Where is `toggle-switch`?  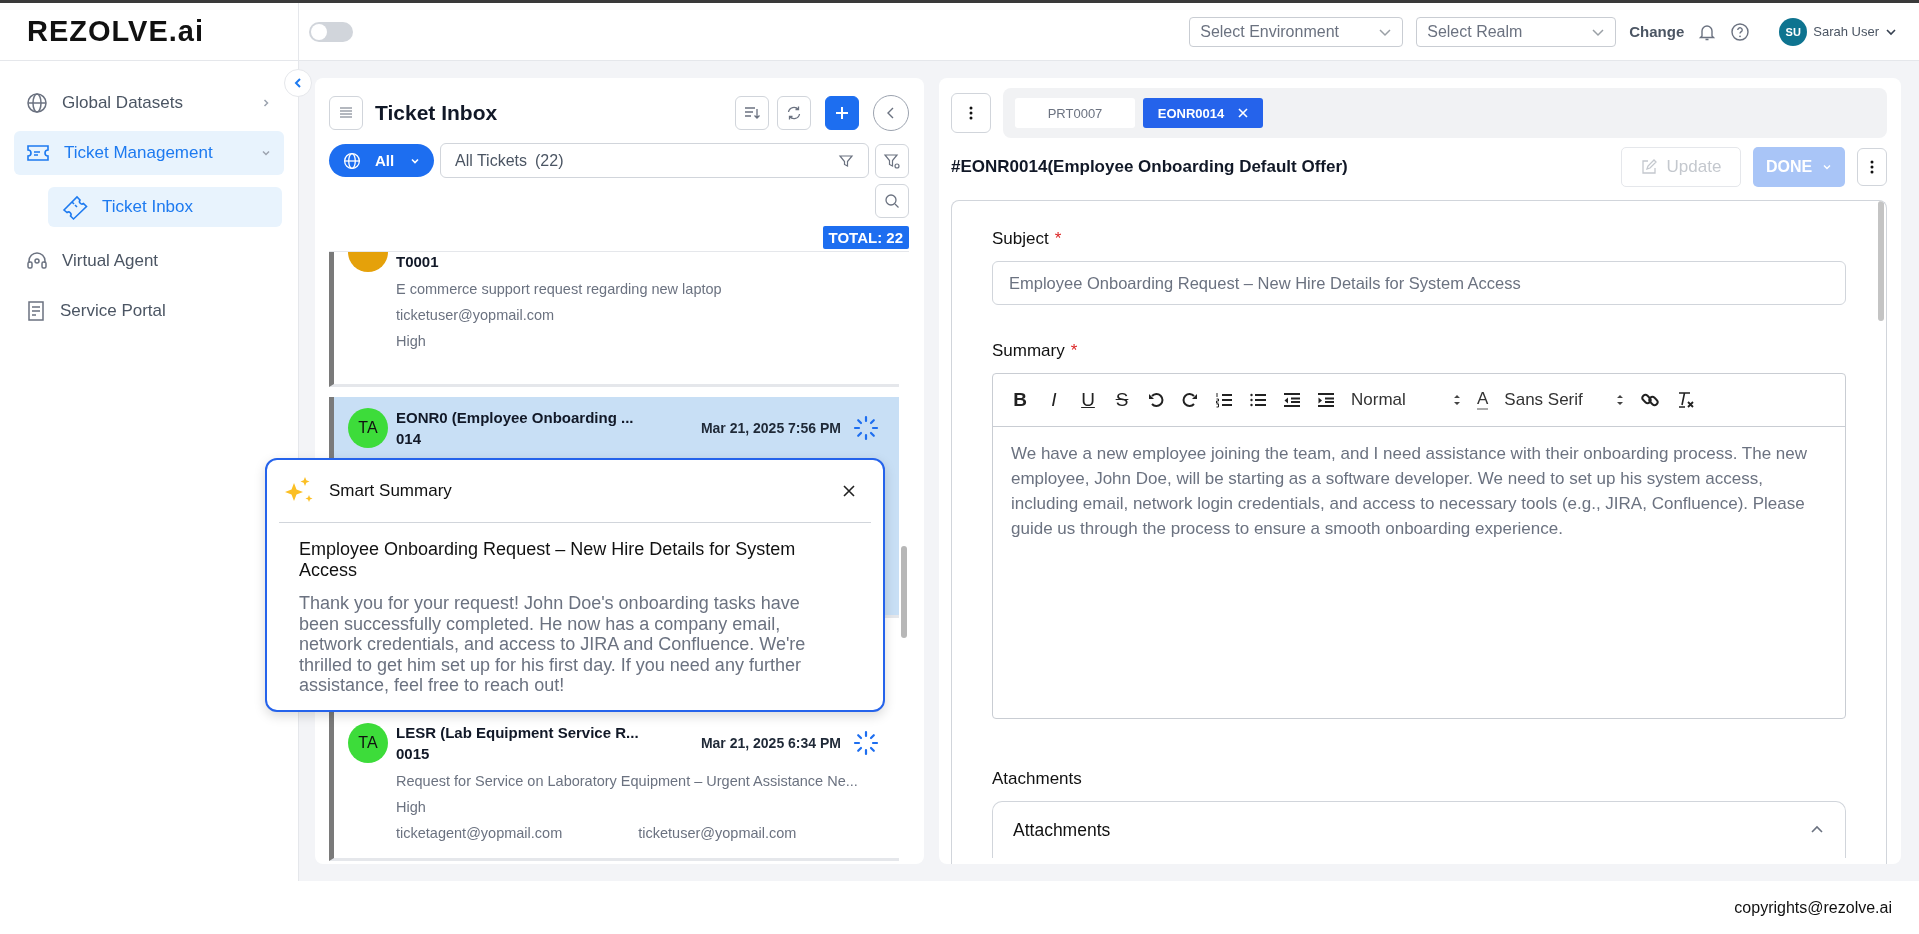 toggle-switch is located at coordinates (331, 31).